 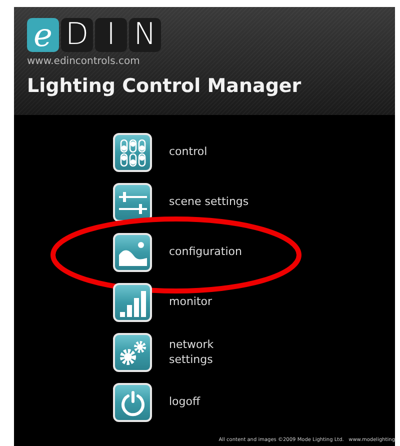 What do you see at coordinates (84, 61) in the screenshot?
I see `website-url: www.edincontrols.com` at bounding box center [84, 61].